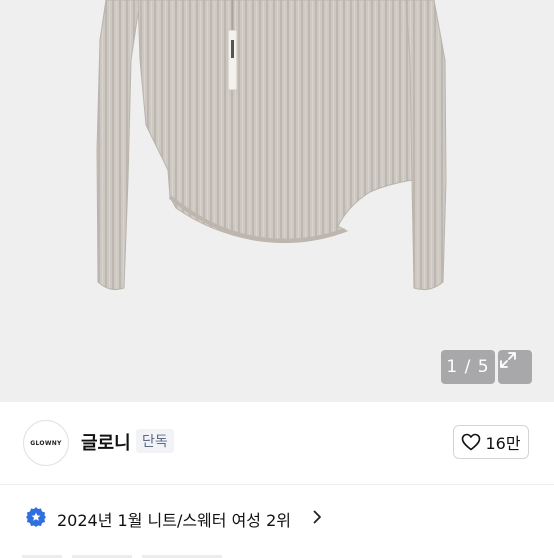 The image size is (554, 558). I want to click on next-row-partial, so click(127, 553).